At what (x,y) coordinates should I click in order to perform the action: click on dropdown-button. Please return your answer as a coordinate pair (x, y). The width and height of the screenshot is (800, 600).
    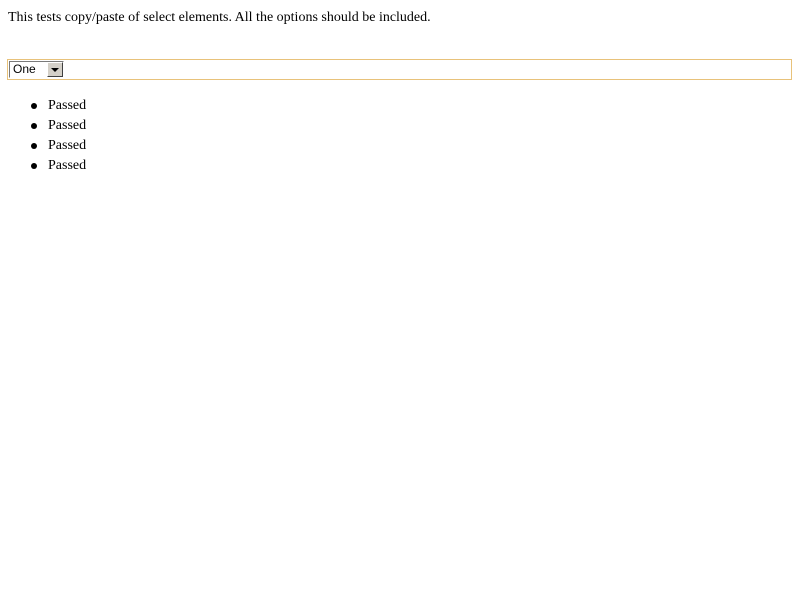
    Looking at the image, I should click on (55, 69).